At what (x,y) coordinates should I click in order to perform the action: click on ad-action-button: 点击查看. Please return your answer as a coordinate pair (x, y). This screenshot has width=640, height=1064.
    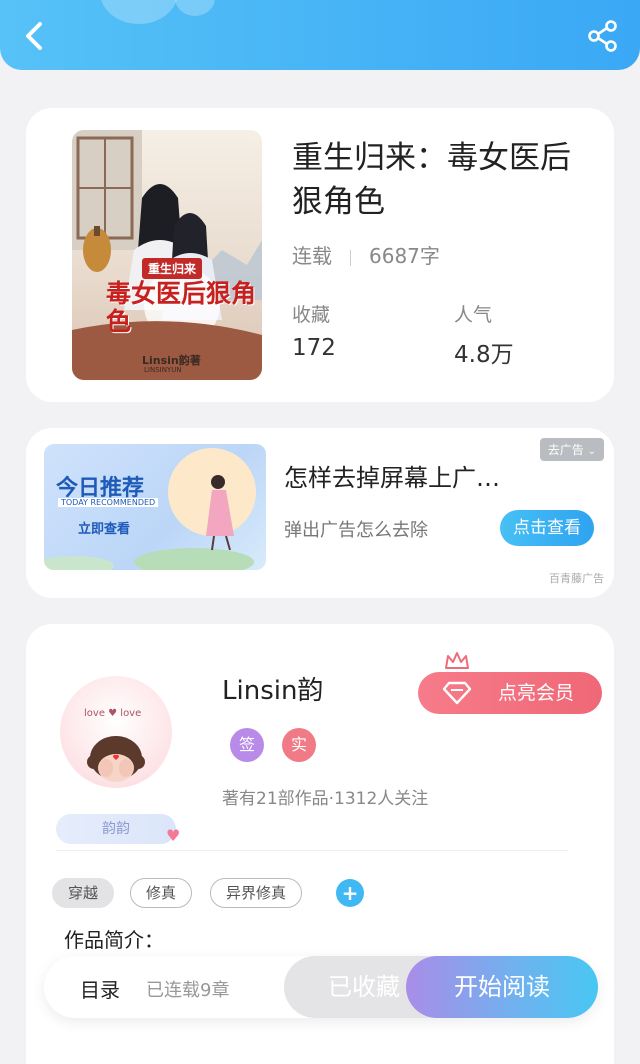
    Looking at the image, I should click on (547, 528).